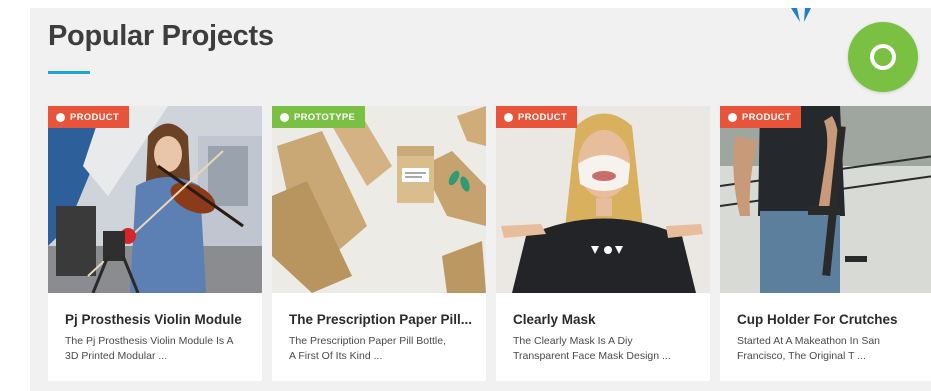  I want to click on description-line: The Clearly Mask Is A Diy, so click(573, 341).